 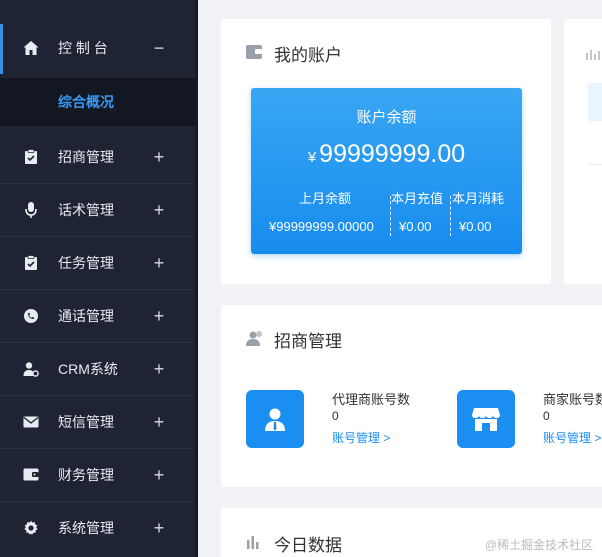 I want to click on sidebar-item-system: 系统管理 +, so click(x=97, y=527).